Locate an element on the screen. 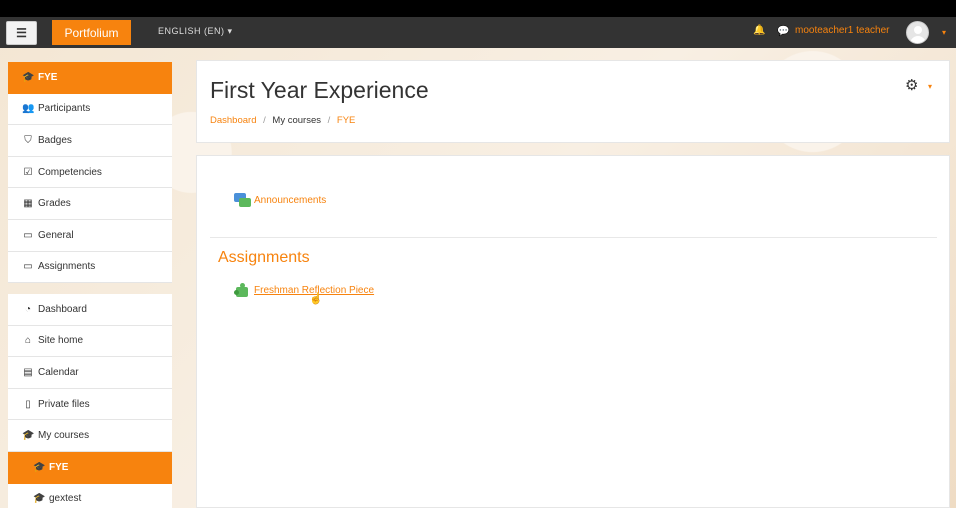  shield-icon: ⛉ is located at coordinates (28, 140).